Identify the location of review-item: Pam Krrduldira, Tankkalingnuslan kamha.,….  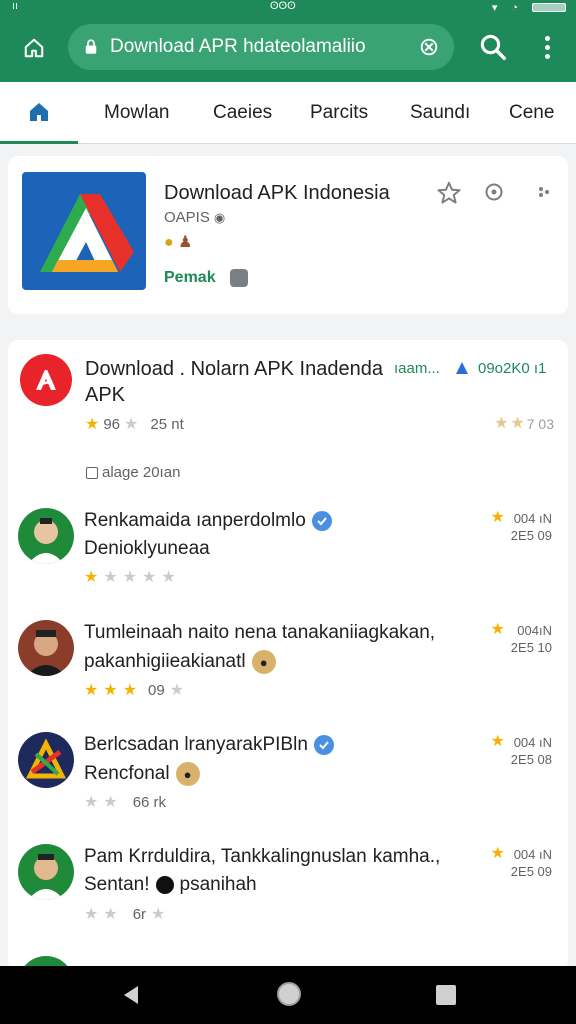
(288, 900).